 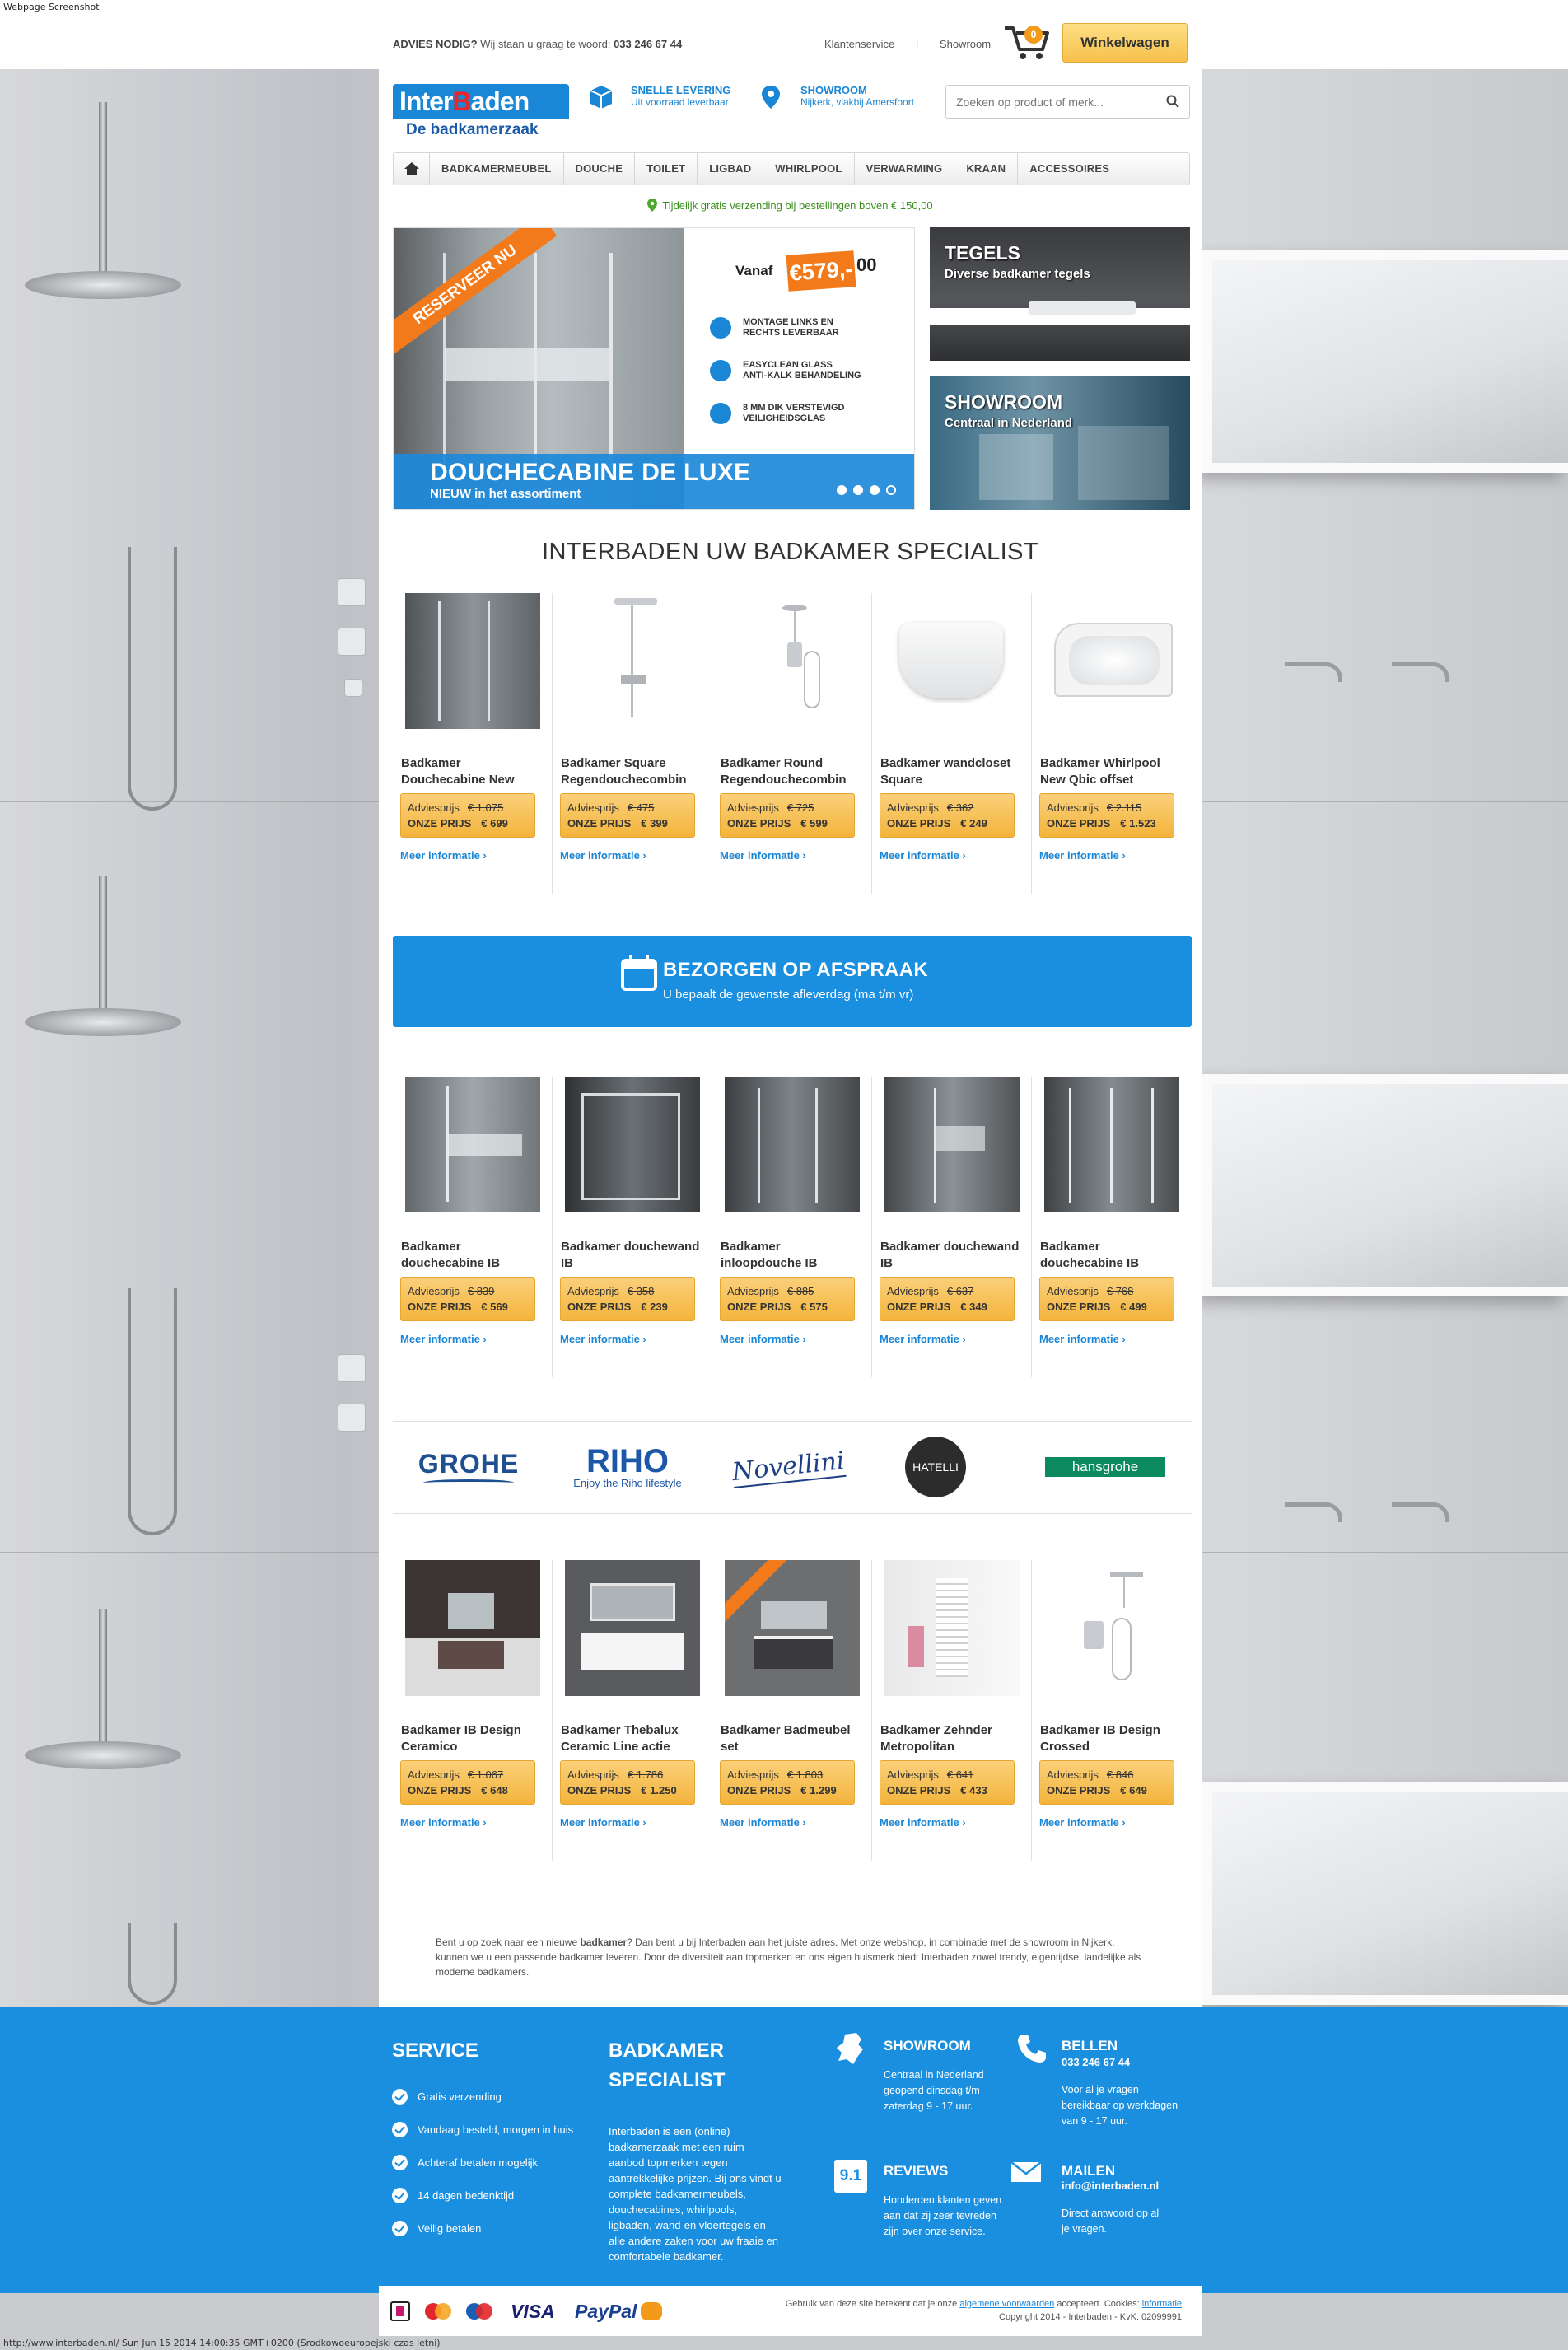 What do you see at coordinates (794, 413) in the screenshot?
I see `hero-feature-text: 8 MM DIK VERSTEVIGD VEILIGHEIDSGLAS` at bounding box center [794, 413].